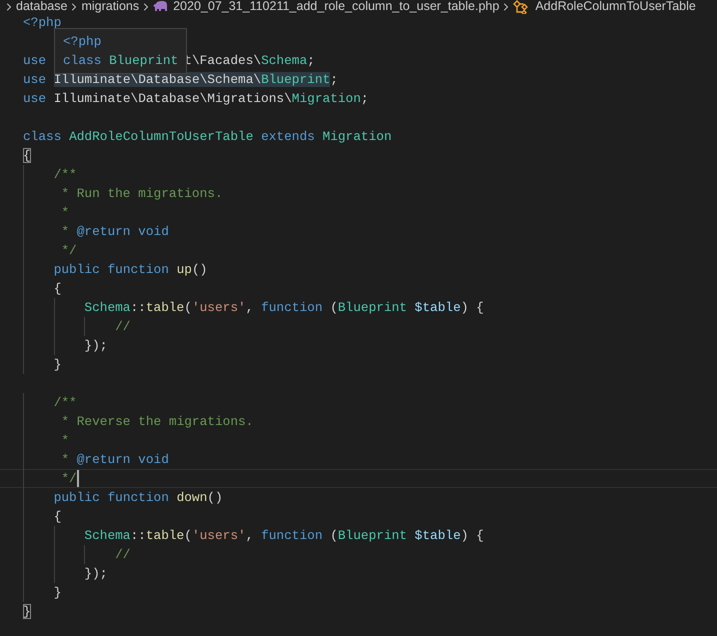 Image resolution: width=717 pixels, height=636 pixels. What do you see at coordinates (336, 6) in the screenshot?
I see `breadcrumb-item: 2020_07_31_110211_add_role_column_to_user_table.php` at bounding box center [336, 6].